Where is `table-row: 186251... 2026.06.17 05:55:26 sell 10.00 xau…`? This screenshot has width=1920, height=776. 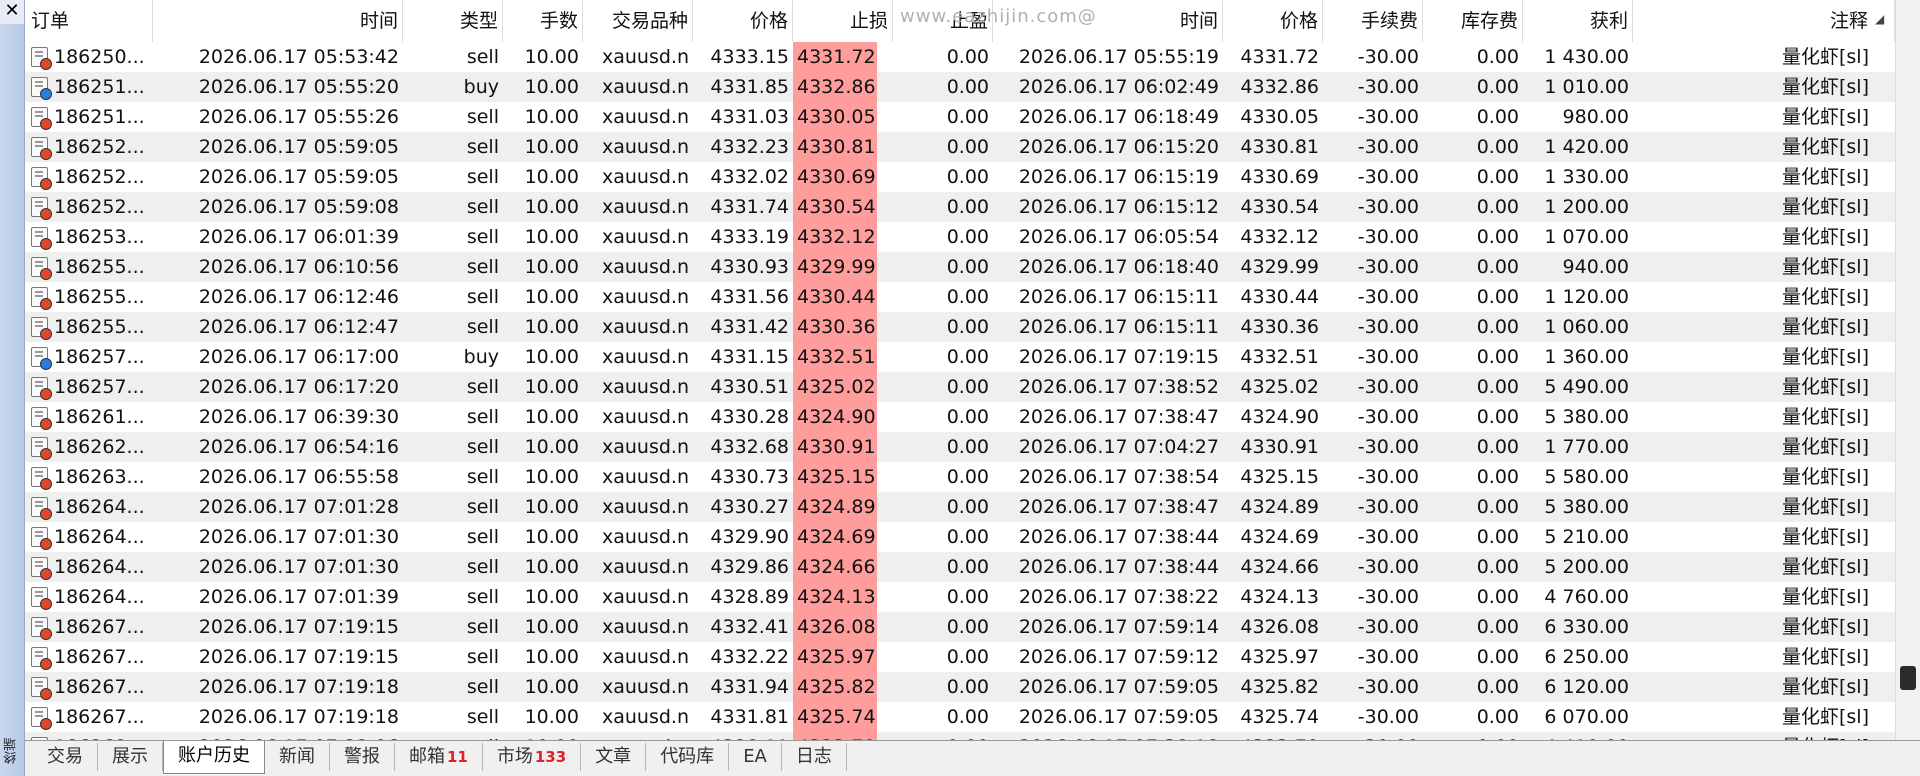
table-row: 186251... 2026.06.17 05:55:26 sell 10.00 xau… is located at coordinates (960, 117).